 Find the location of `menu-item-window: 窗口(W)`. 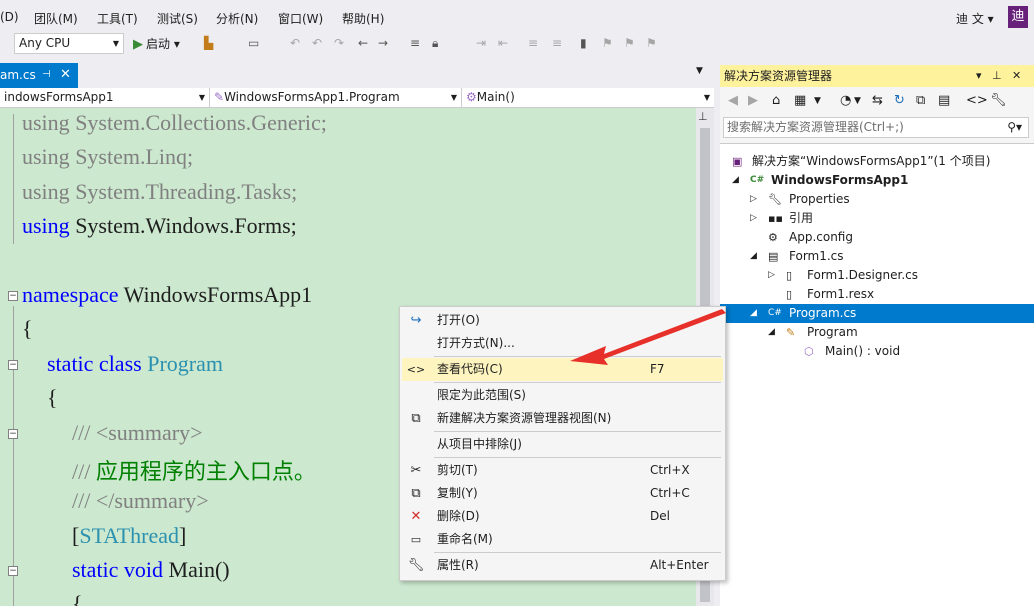

menu-item-window: 窗口(W) is located at coordinates (300, 18).